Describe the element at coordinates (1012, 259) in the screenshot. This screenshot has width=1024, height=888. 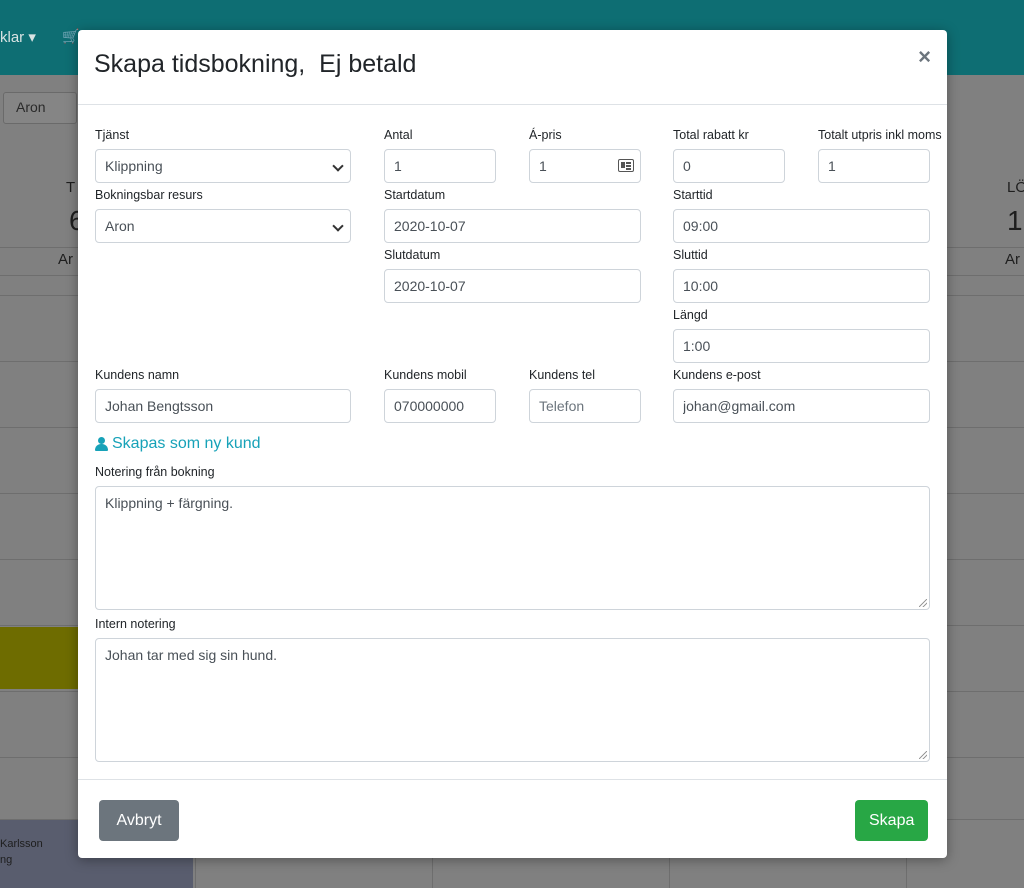
I see `day-resource-right: Ar` at that location.